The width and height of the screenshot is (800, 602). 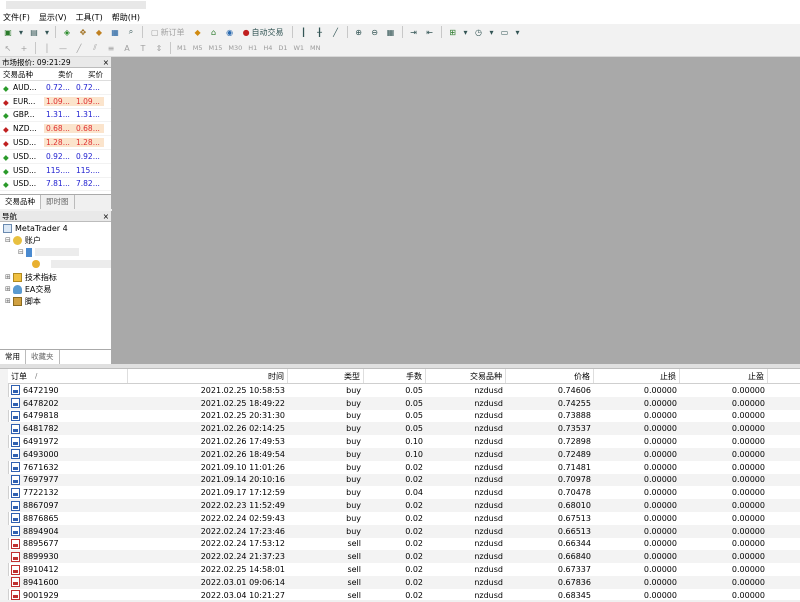 I want to click on text-label-icon: T, so click(x=143, y=48).